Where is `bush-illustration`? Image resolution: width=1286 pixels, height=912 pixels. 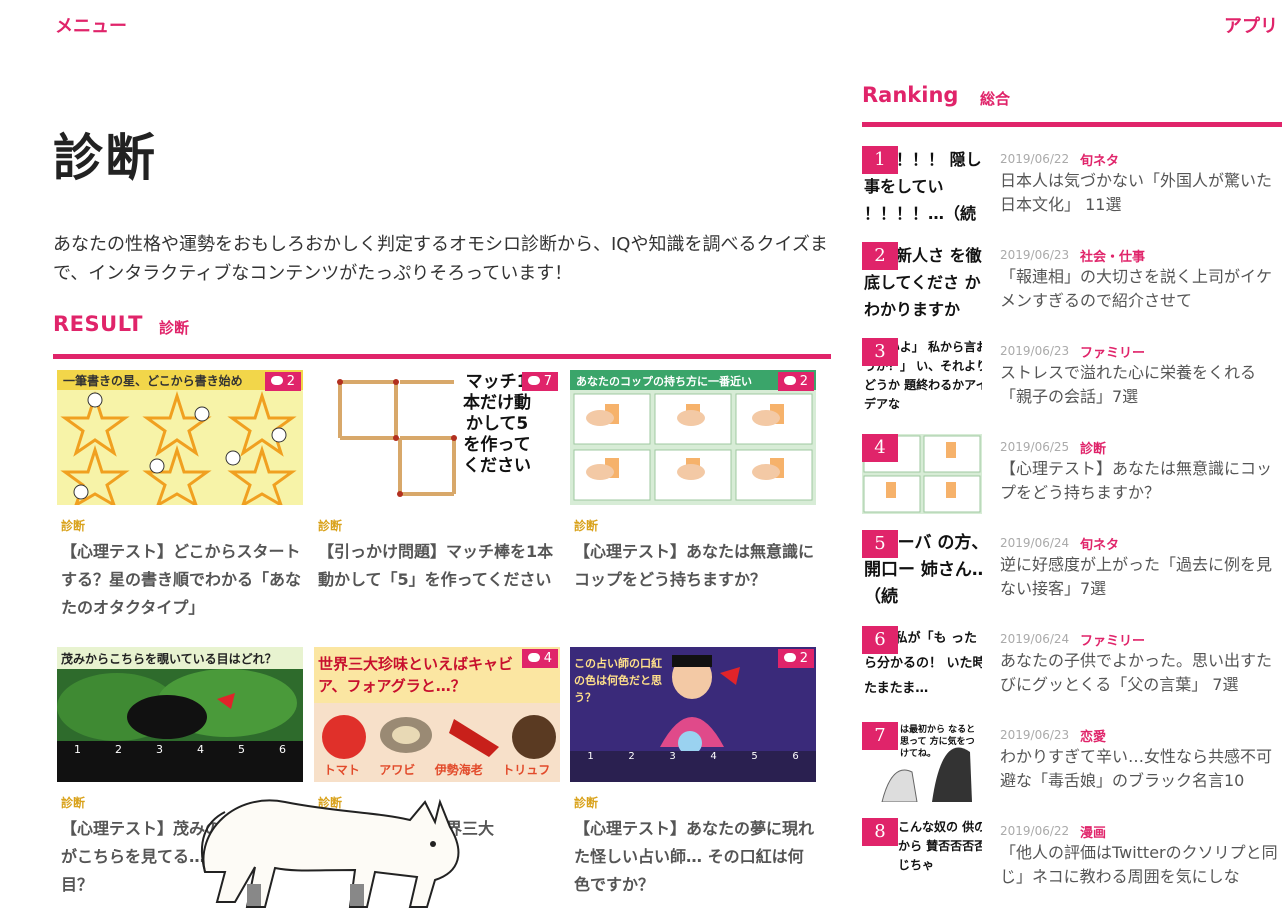 bush-illustration is located at coordinates (180, 725).